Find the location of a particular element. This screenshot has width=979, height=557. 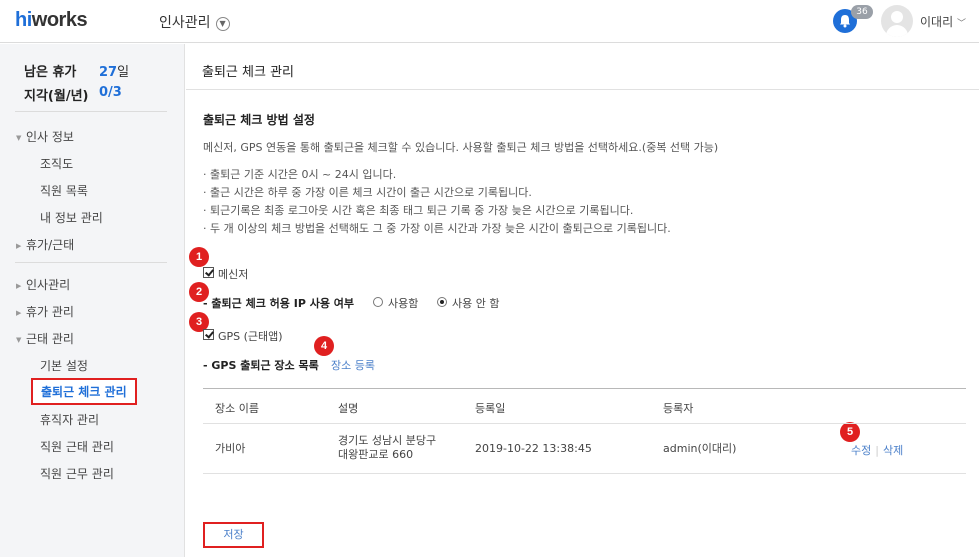

gps-list-title: - GPS 출퇴근 장소 목록 is located at coordinates (261, 365).